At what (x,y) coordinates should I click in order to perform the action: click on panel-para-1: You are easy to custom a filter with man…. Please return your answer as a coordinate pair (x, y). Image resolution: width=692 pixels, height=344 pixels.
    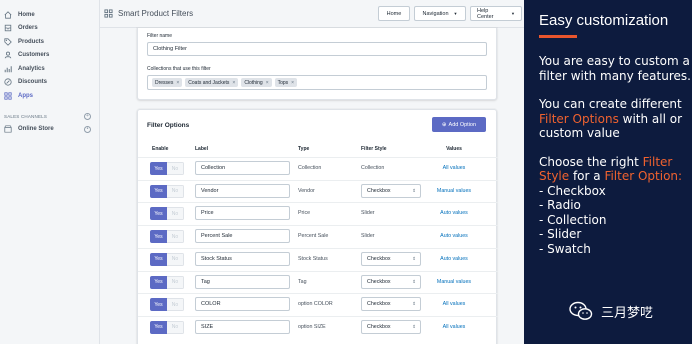
    Looking at the image, I should click on (615, 68).